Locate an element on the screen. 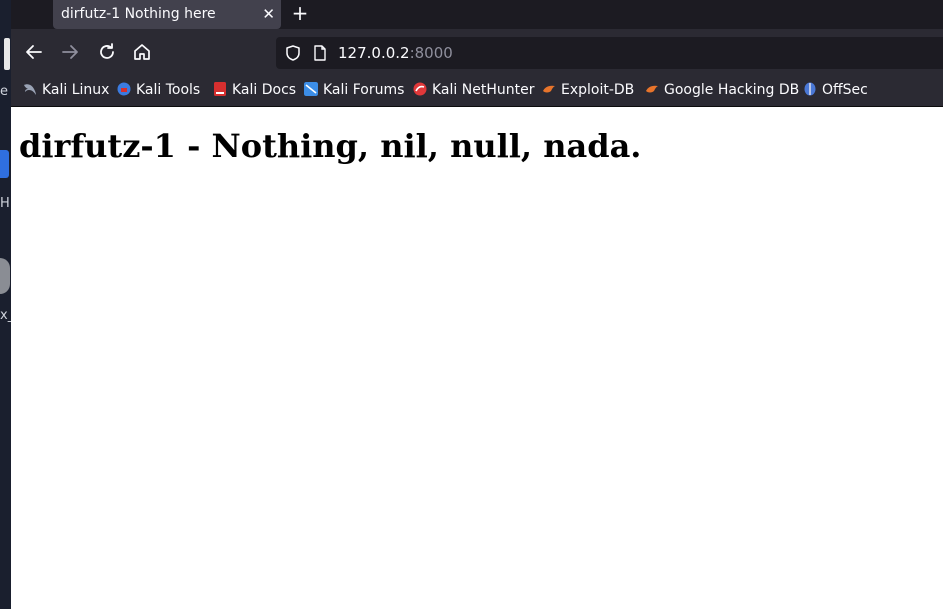 The width and height of the screenshot is (943, 609). desktop-window-edge is located at coordinates (7, 54).